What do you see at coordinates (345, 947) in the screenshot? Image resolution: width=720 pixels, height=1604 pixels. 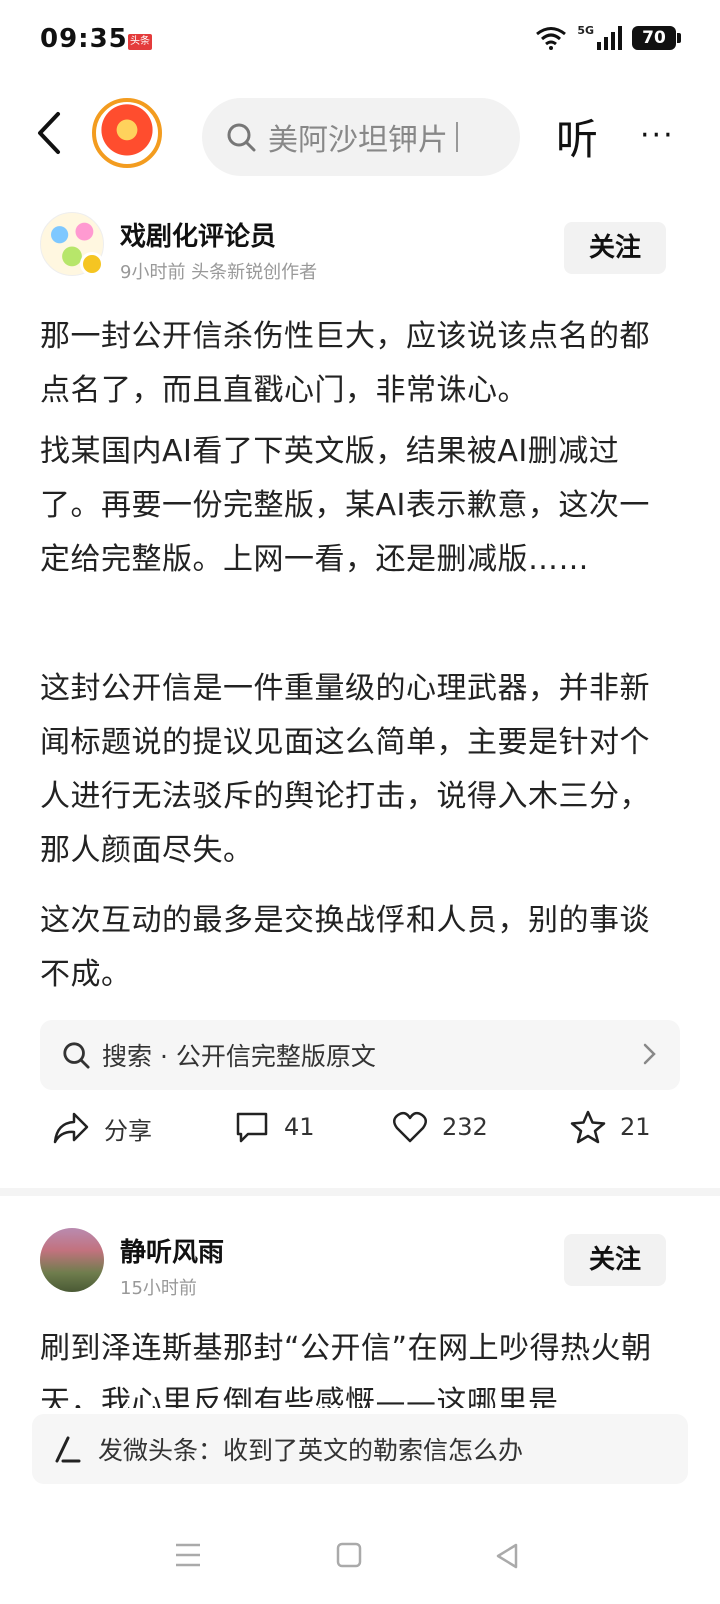 I see `post-paragraph: 这次互动的最多是交换战俘和人员，别的事谈不成。` at bounding box center [345, 947].